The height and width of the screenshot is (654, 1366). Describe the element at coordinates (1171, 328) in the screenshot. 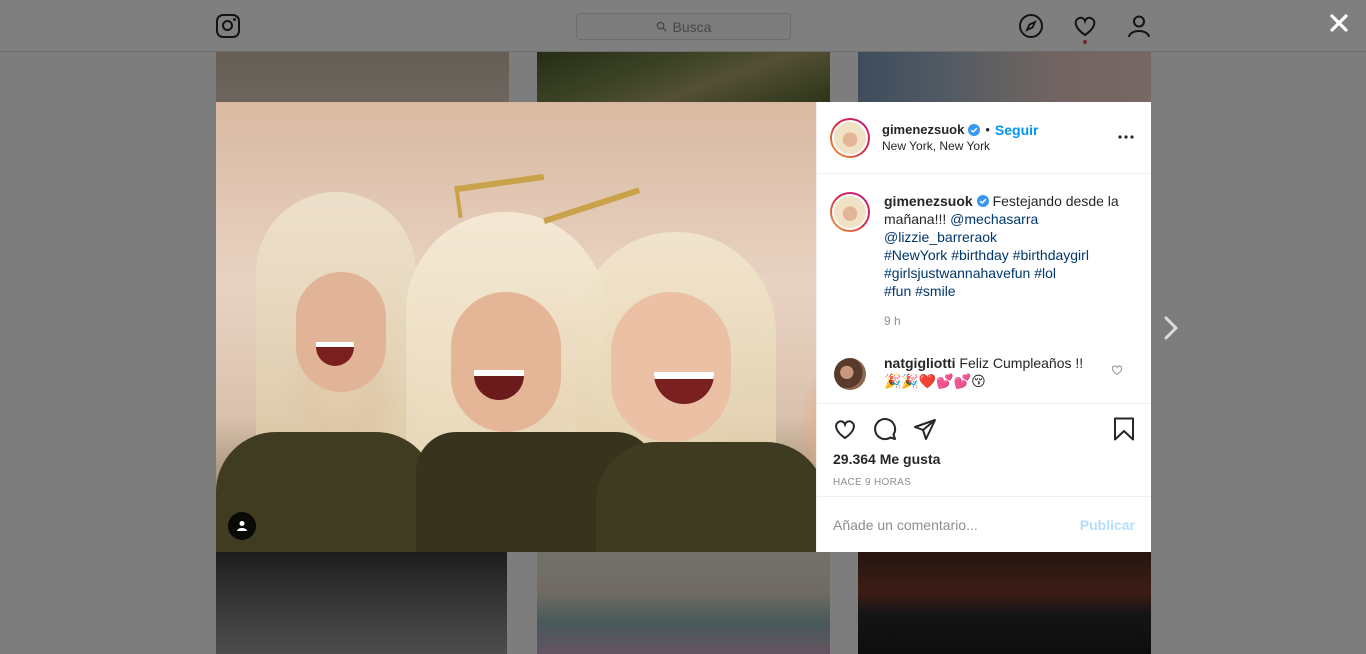

I see `chevron-right-icon` at that location.